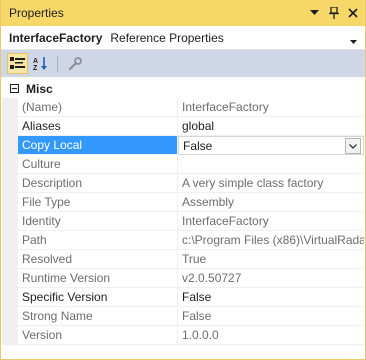 Image resolution: width=366 pixels, height=360 pixels. What do you see at coordinates (183, 63) in the screenshot?
I see `properties-toolbar: A Z` at bounding box center [183, 63].